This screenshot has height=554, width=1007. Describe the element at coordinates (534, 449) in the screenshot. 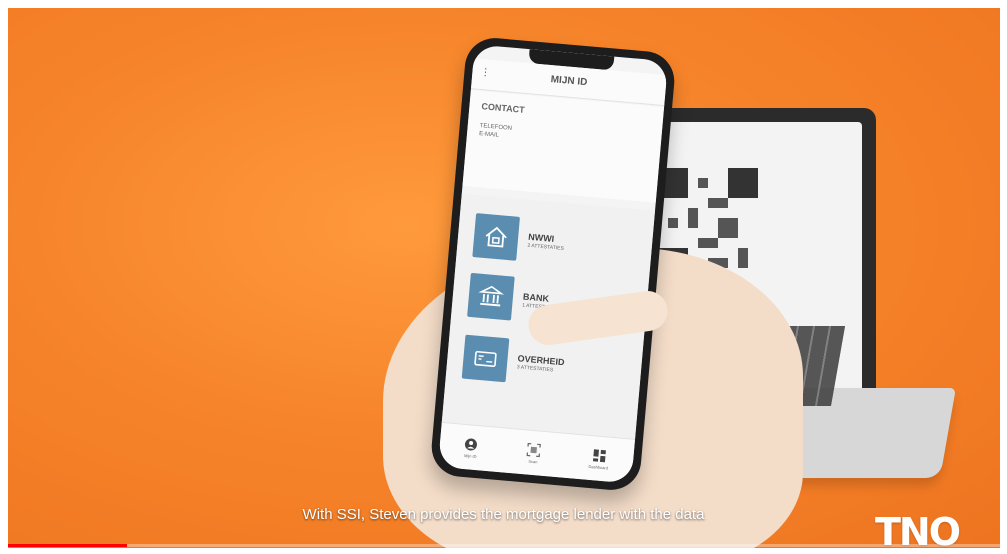

I see `qr-scan-icon` at that location.